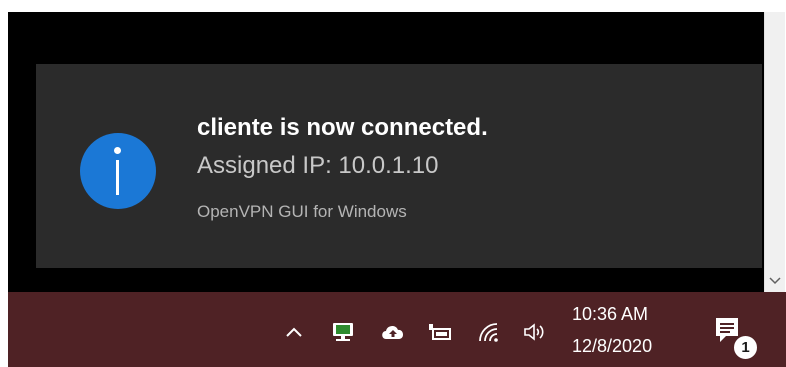  I want to click on notification-count-badge: 1, so click(745, 347).